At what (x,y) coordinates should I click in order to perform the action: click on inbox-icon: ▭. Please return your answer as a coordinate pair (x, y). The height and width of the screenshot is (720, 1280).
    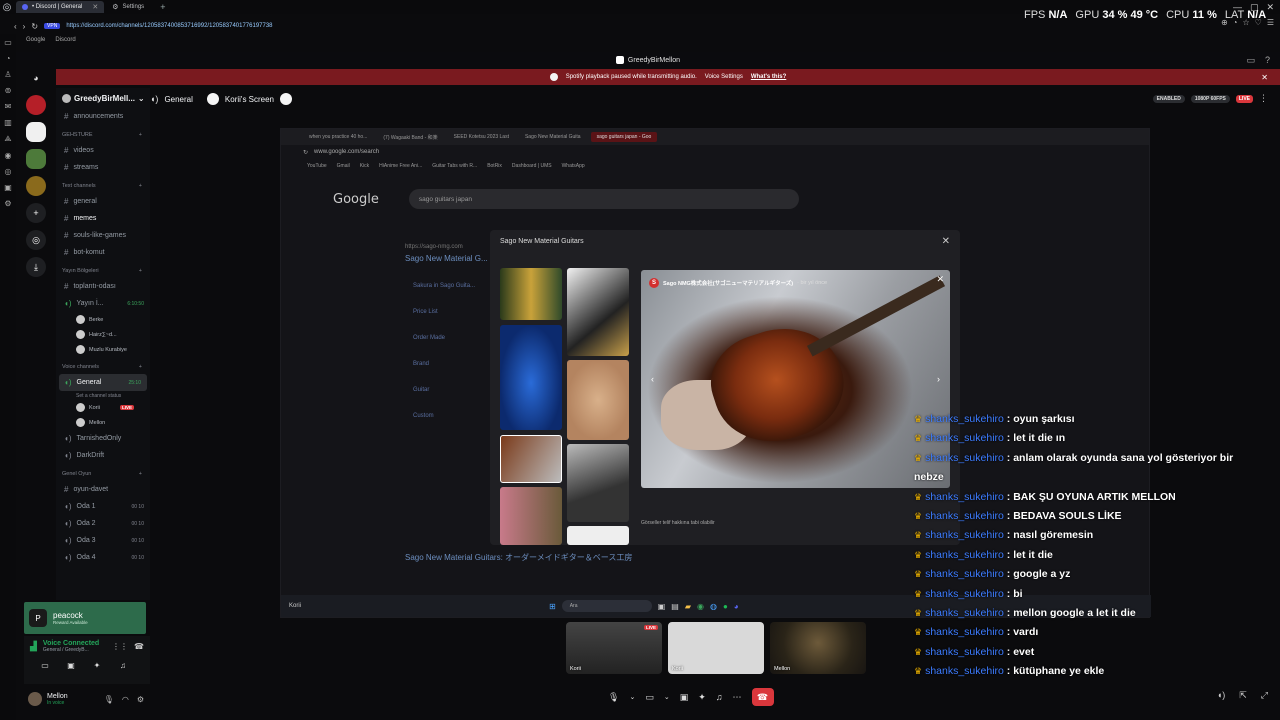
    Looking at the image, I should click on (1250, 60).